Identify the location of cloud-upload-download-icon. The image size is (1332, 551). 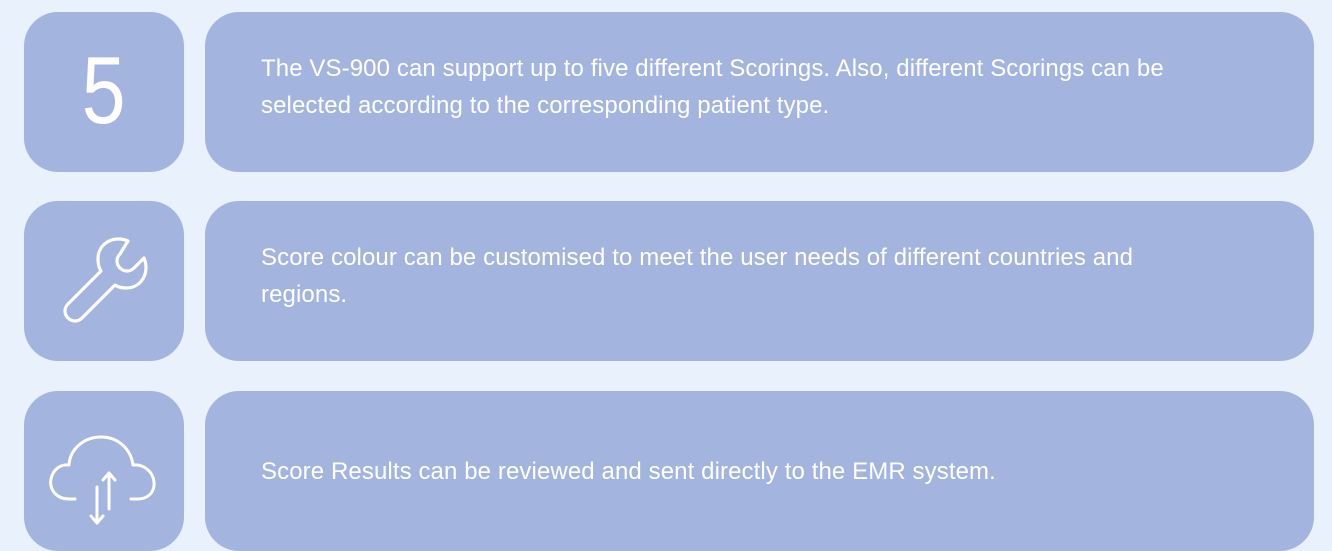
(102, 480).